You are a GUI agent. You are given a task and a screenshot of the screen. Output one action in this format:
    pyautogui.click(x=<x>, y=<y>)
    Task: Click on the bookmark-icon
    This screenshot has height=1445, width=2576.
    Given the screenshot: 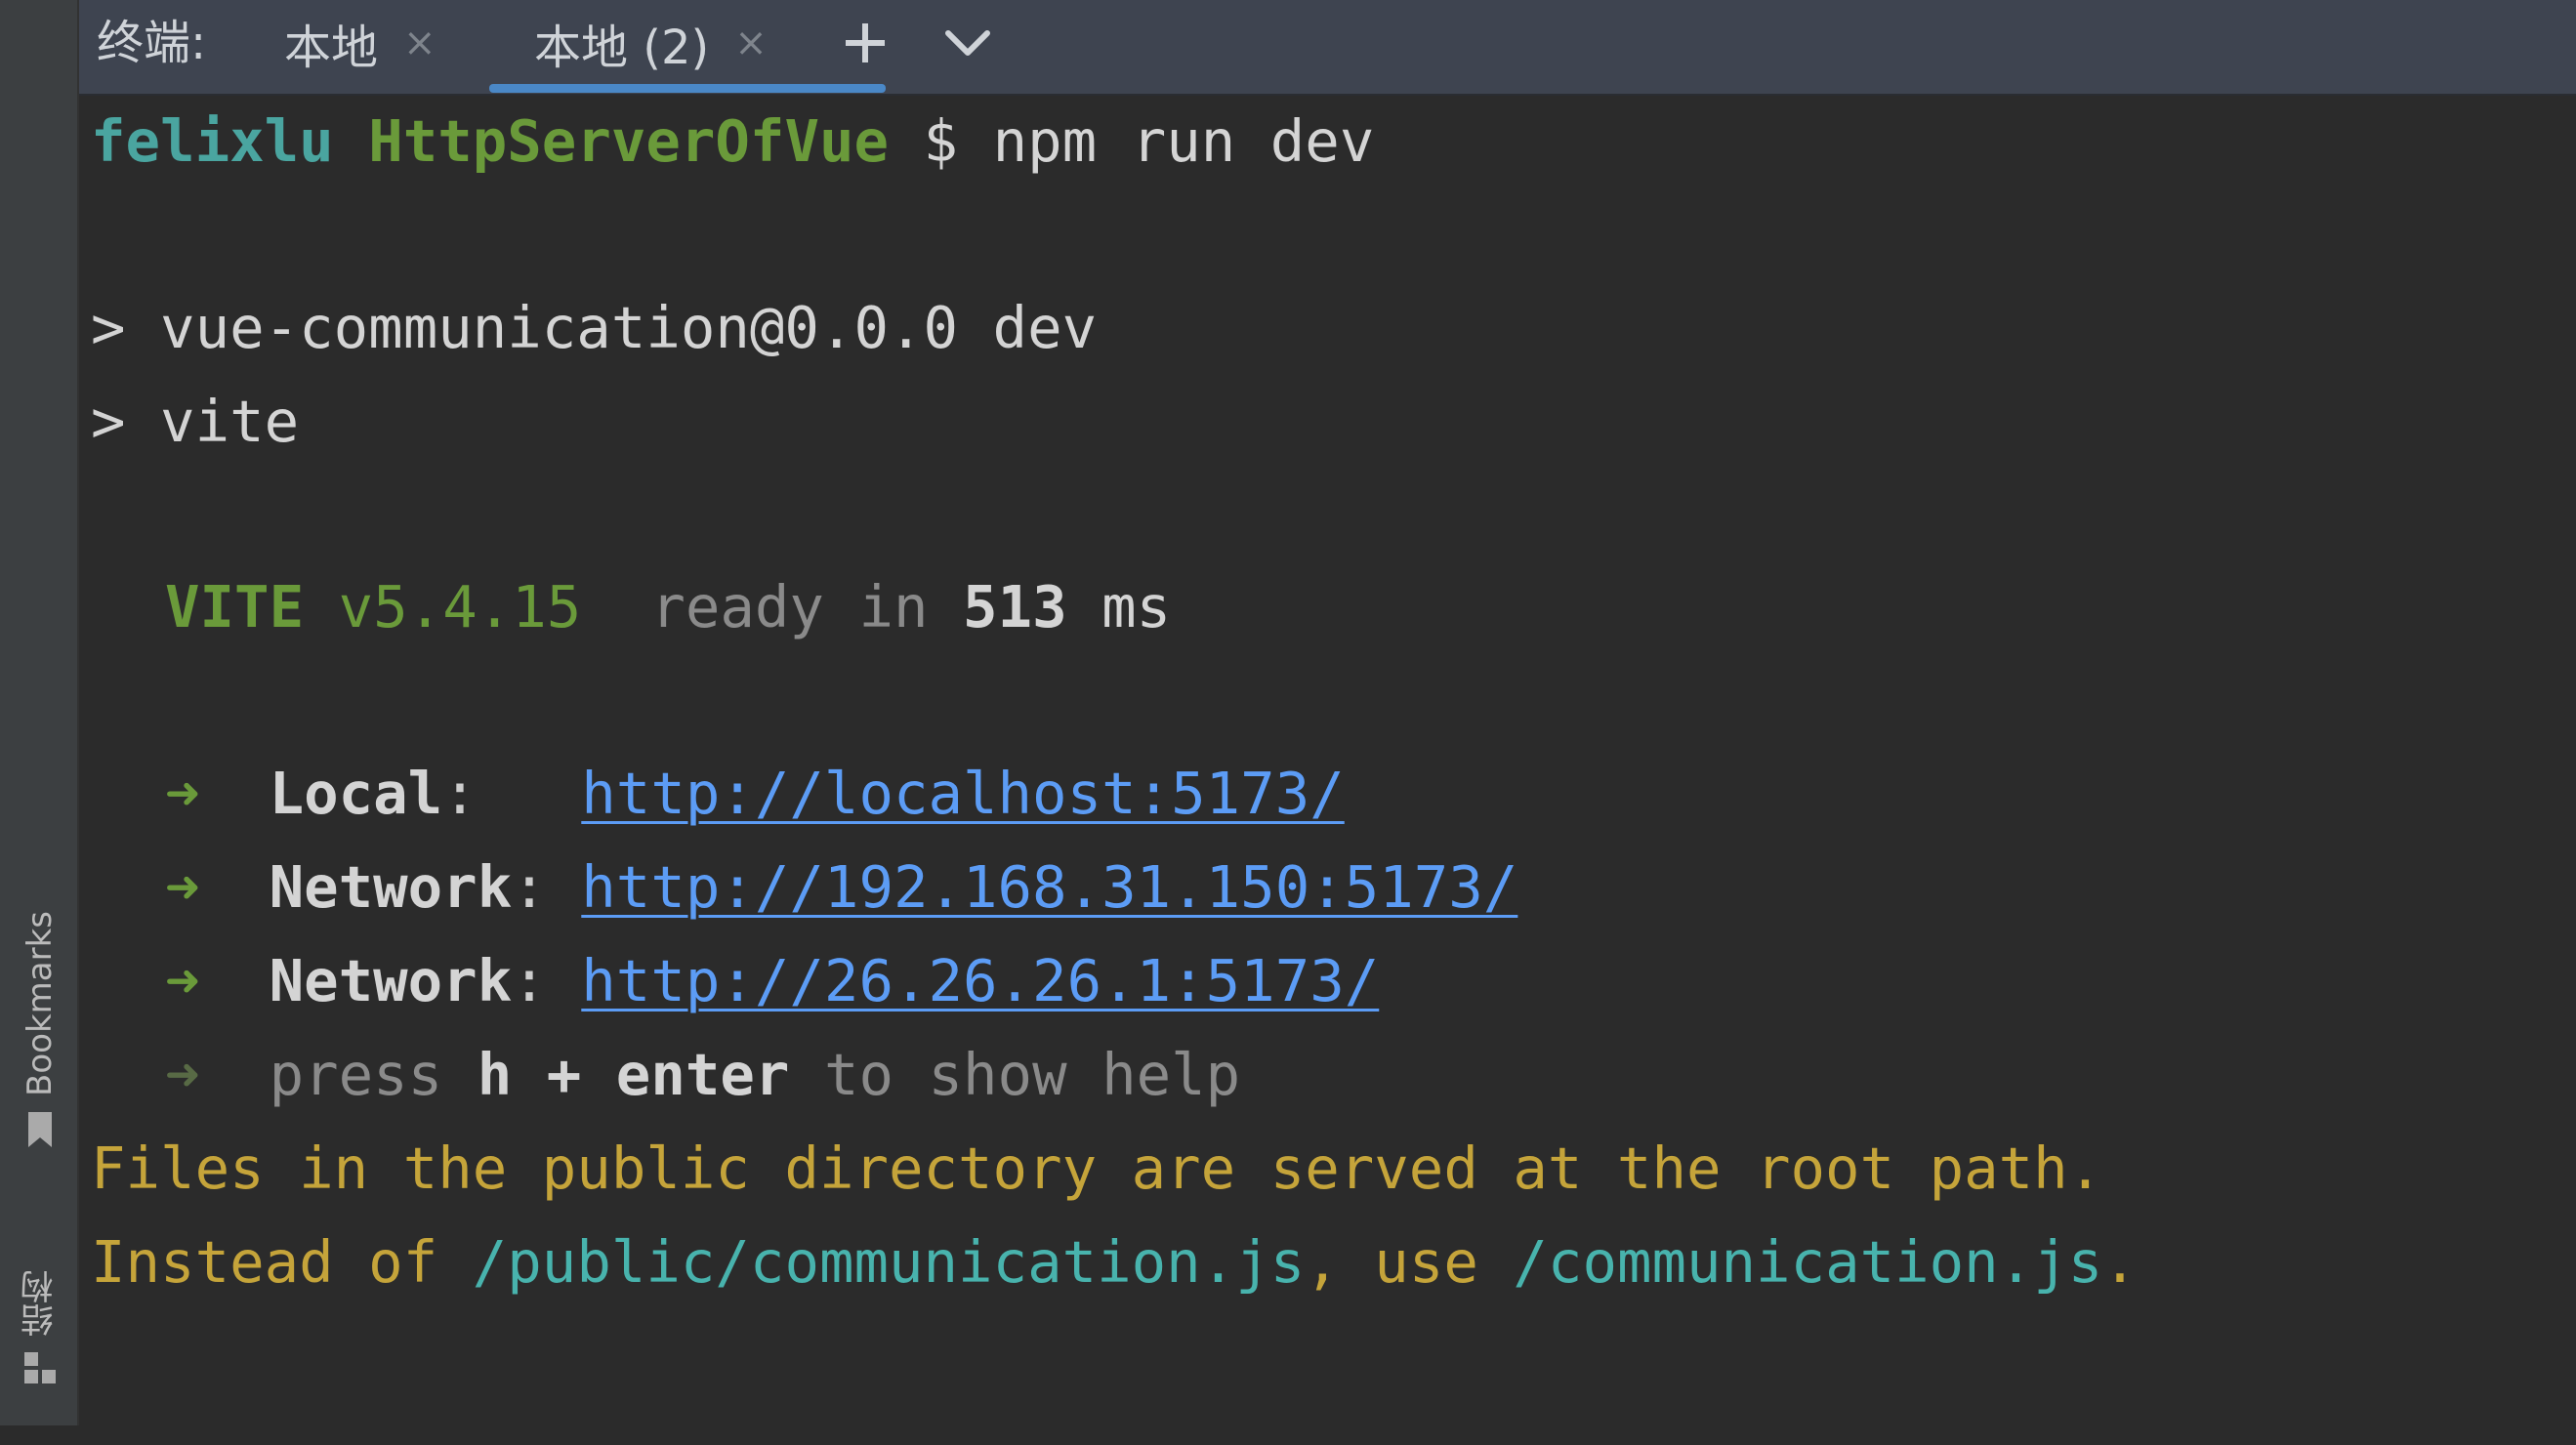 What is the action you would take?
    pyautogui.click(x=40, y=1129)
    